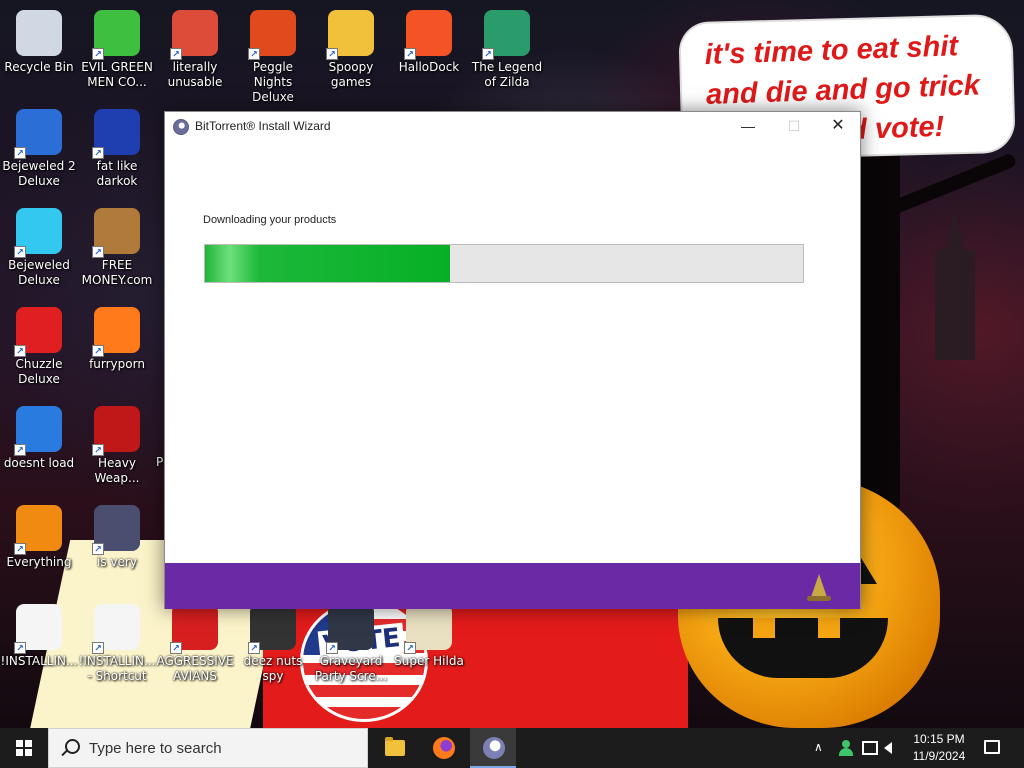 This screenshot has height=768, width=1024. What do you see at coordinates (273, 668) in the screenshot?
I see `desktop-icon-label: deez nuts spy` at bounding box center [273, 668].